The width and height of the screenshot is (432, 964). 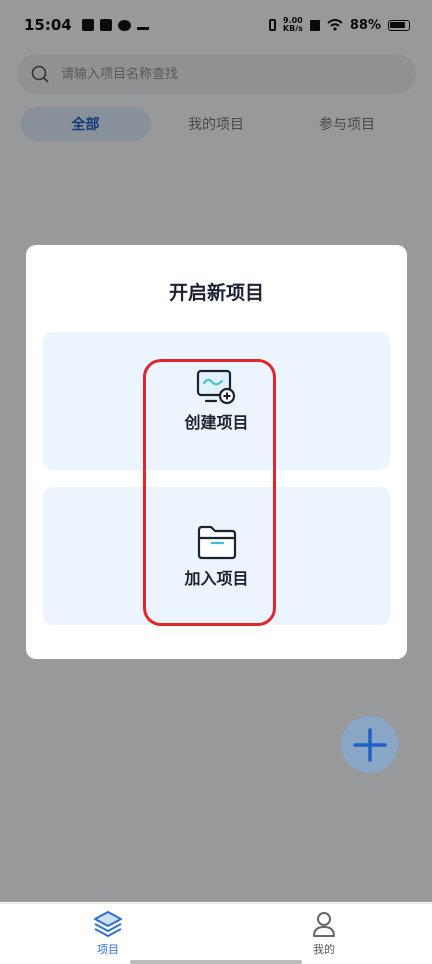 What do you see at coordinates (324, 949) in the screenshot?
I see `nav-label-mine: 我的` at bounding box center [324, 949].